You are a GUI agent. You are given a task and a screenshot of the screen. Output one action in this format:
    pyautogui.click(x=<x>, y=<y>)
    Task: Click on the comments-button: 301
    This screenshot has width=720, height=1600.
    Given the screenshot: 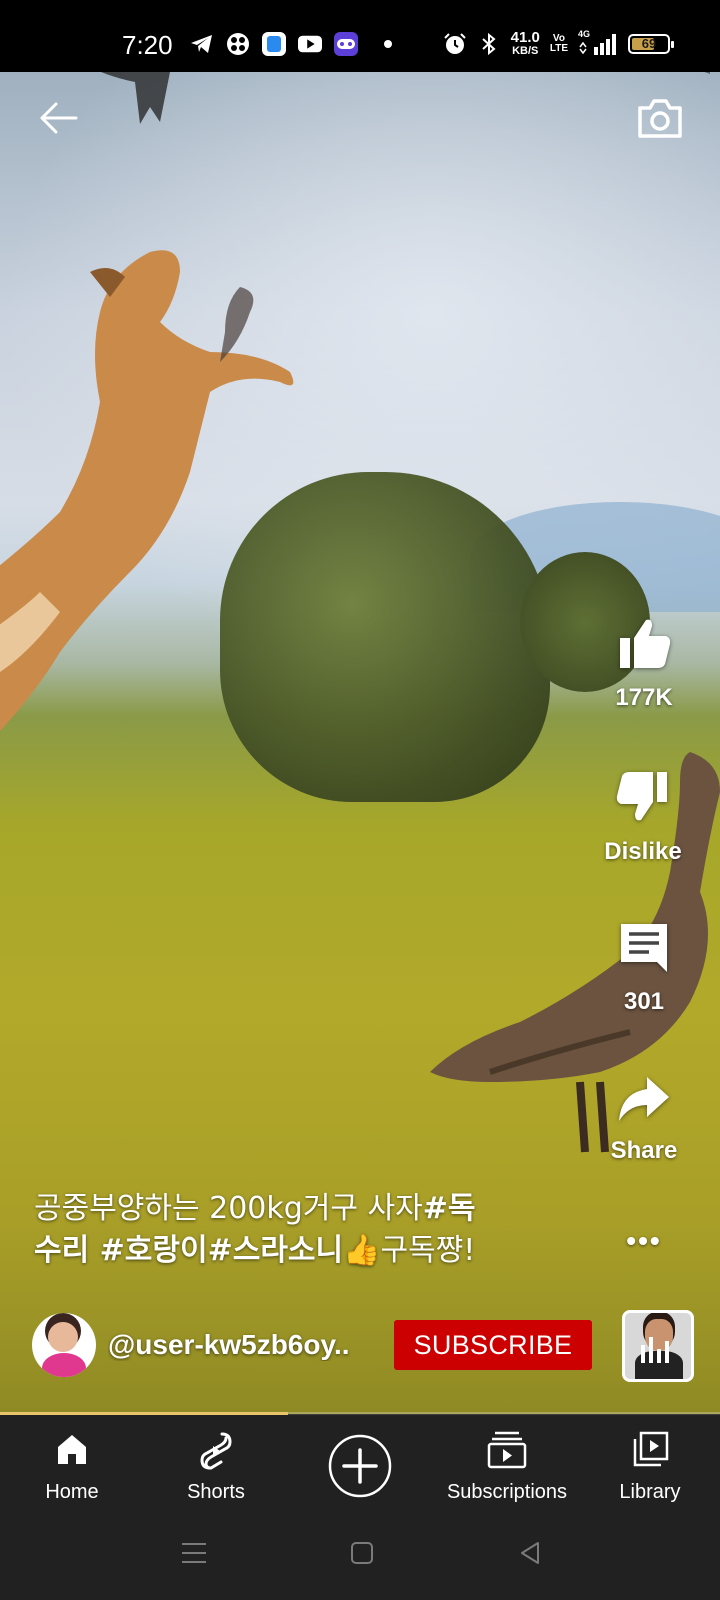 What is the action you would take?
    pyautogui.click(x=644, y=968)
    